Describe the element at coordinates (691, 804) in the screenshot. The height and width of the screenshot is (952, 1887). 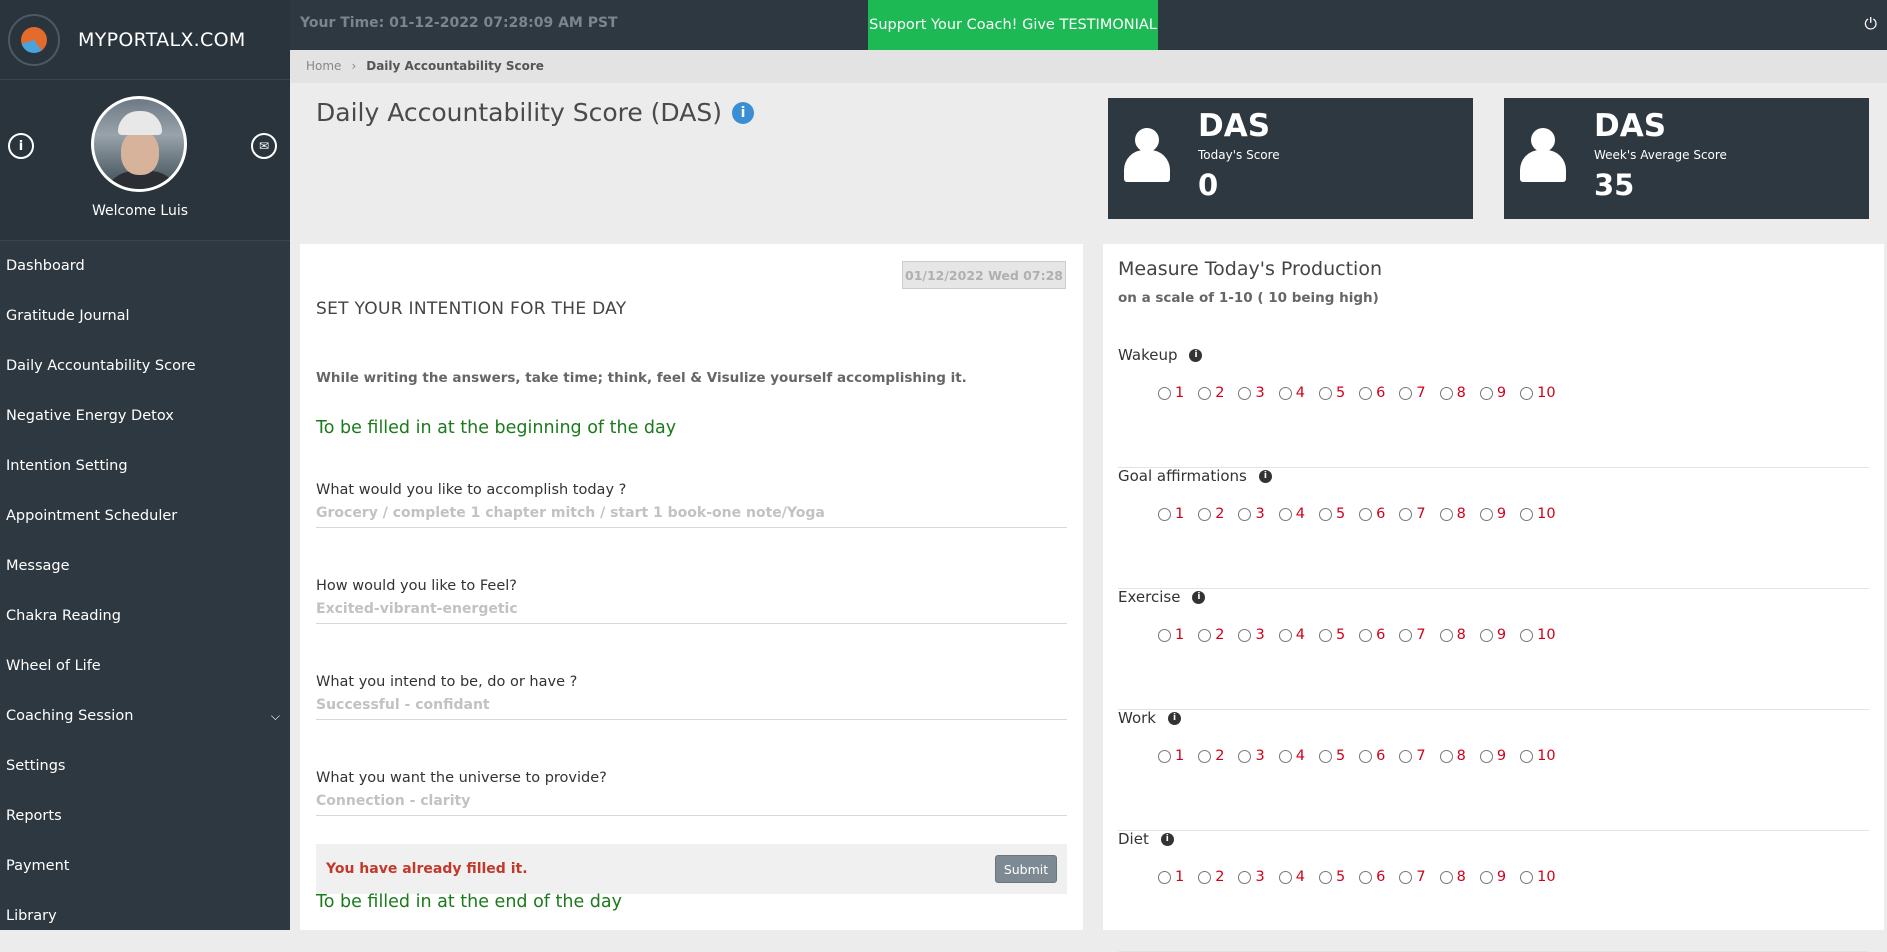
I see `answer-field: Connection - clarity` at that location.